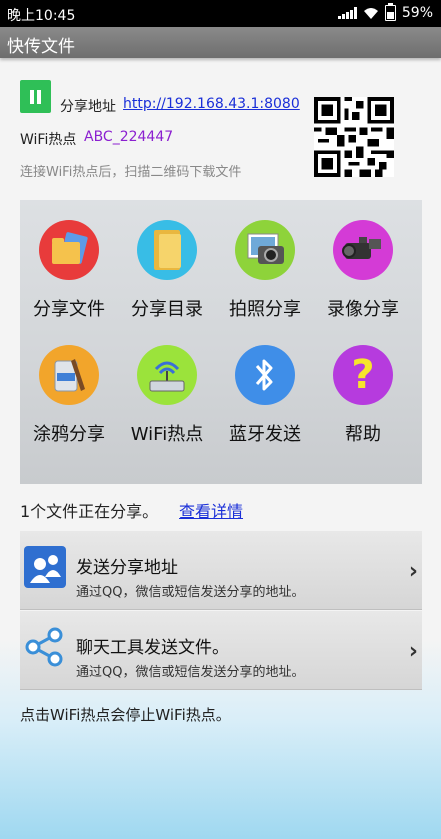 The height and width of the screenshot is (839, 441). What do you see at coordinates (390, 12) in the screenshot?
I see `battery-icon` at bounding box center [390, 12].